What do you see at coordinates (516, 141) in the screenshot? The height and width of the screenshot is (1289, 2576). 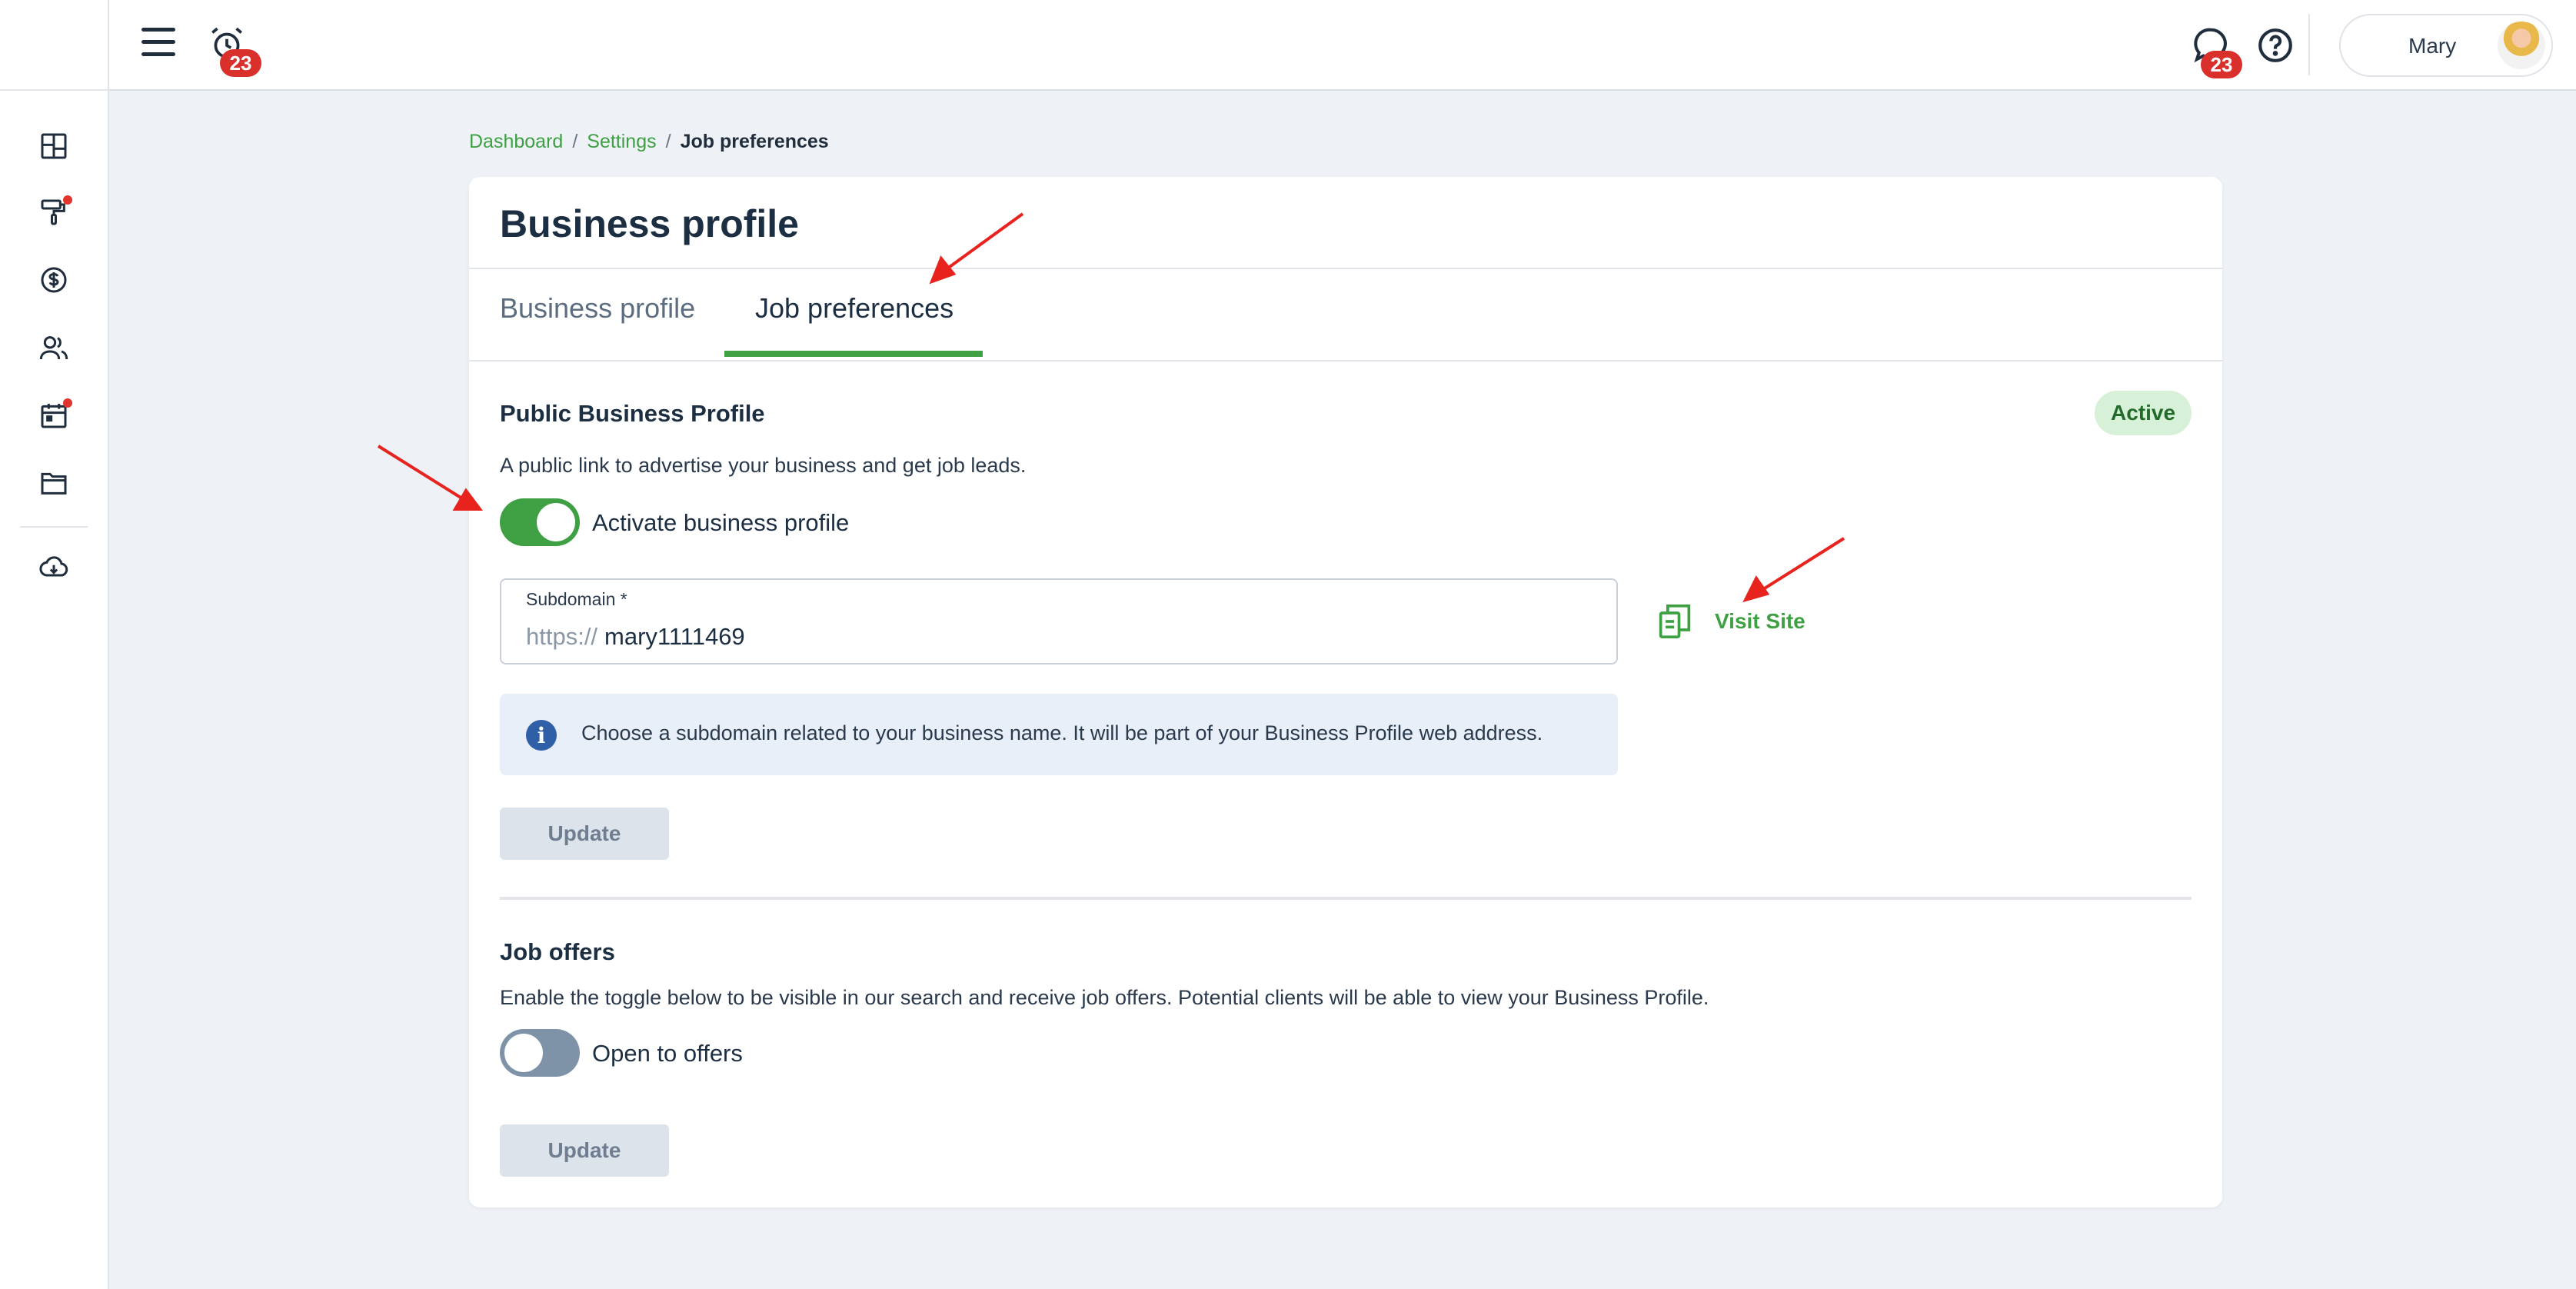 I see `breadcrumb-dashboard: Dashboard` at bounding box center [516, 141].